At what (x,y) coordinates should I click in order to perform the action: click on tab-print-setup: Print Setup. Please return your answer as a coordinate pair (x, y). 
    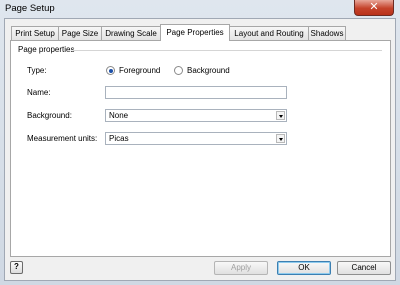
    Looking at the image, I should click on (35, 33).